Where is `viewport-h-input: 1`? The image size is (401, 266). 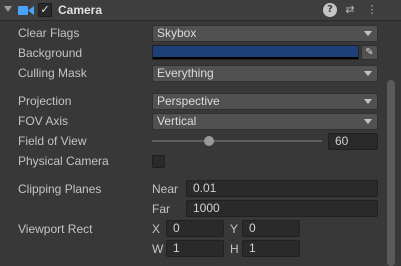
viewport-h-input: 1 is located at coordinates (271, 248).